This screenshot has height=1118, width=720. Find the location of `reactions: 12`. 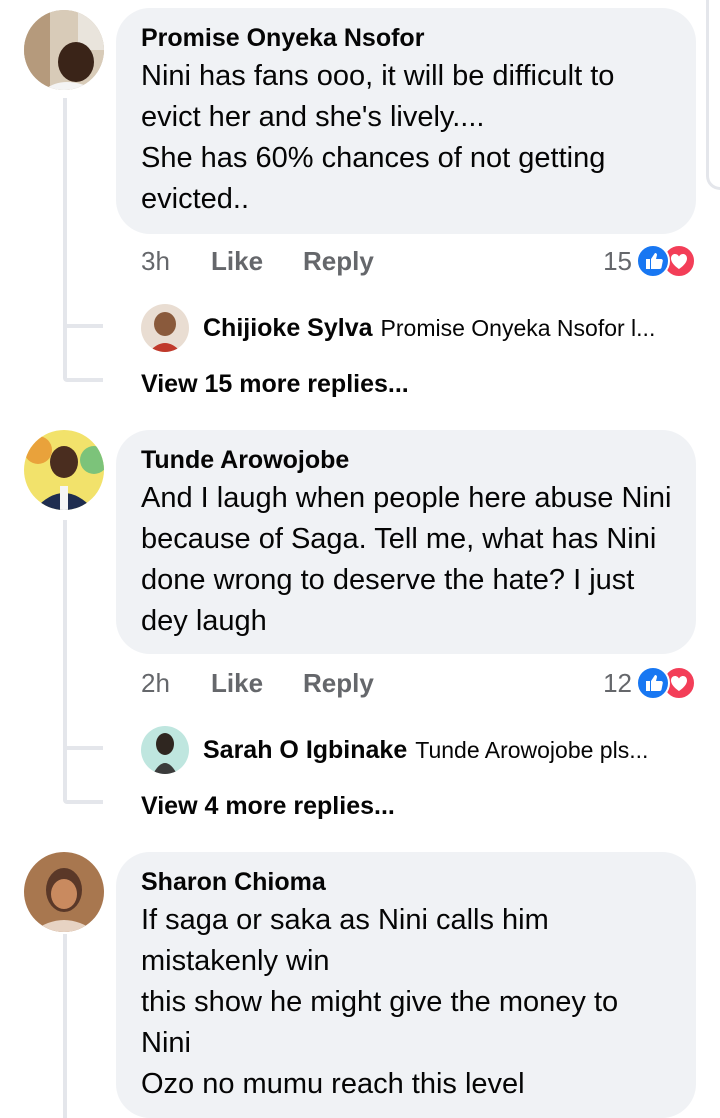

reactions: 12 is located at coordinates (649, 683).